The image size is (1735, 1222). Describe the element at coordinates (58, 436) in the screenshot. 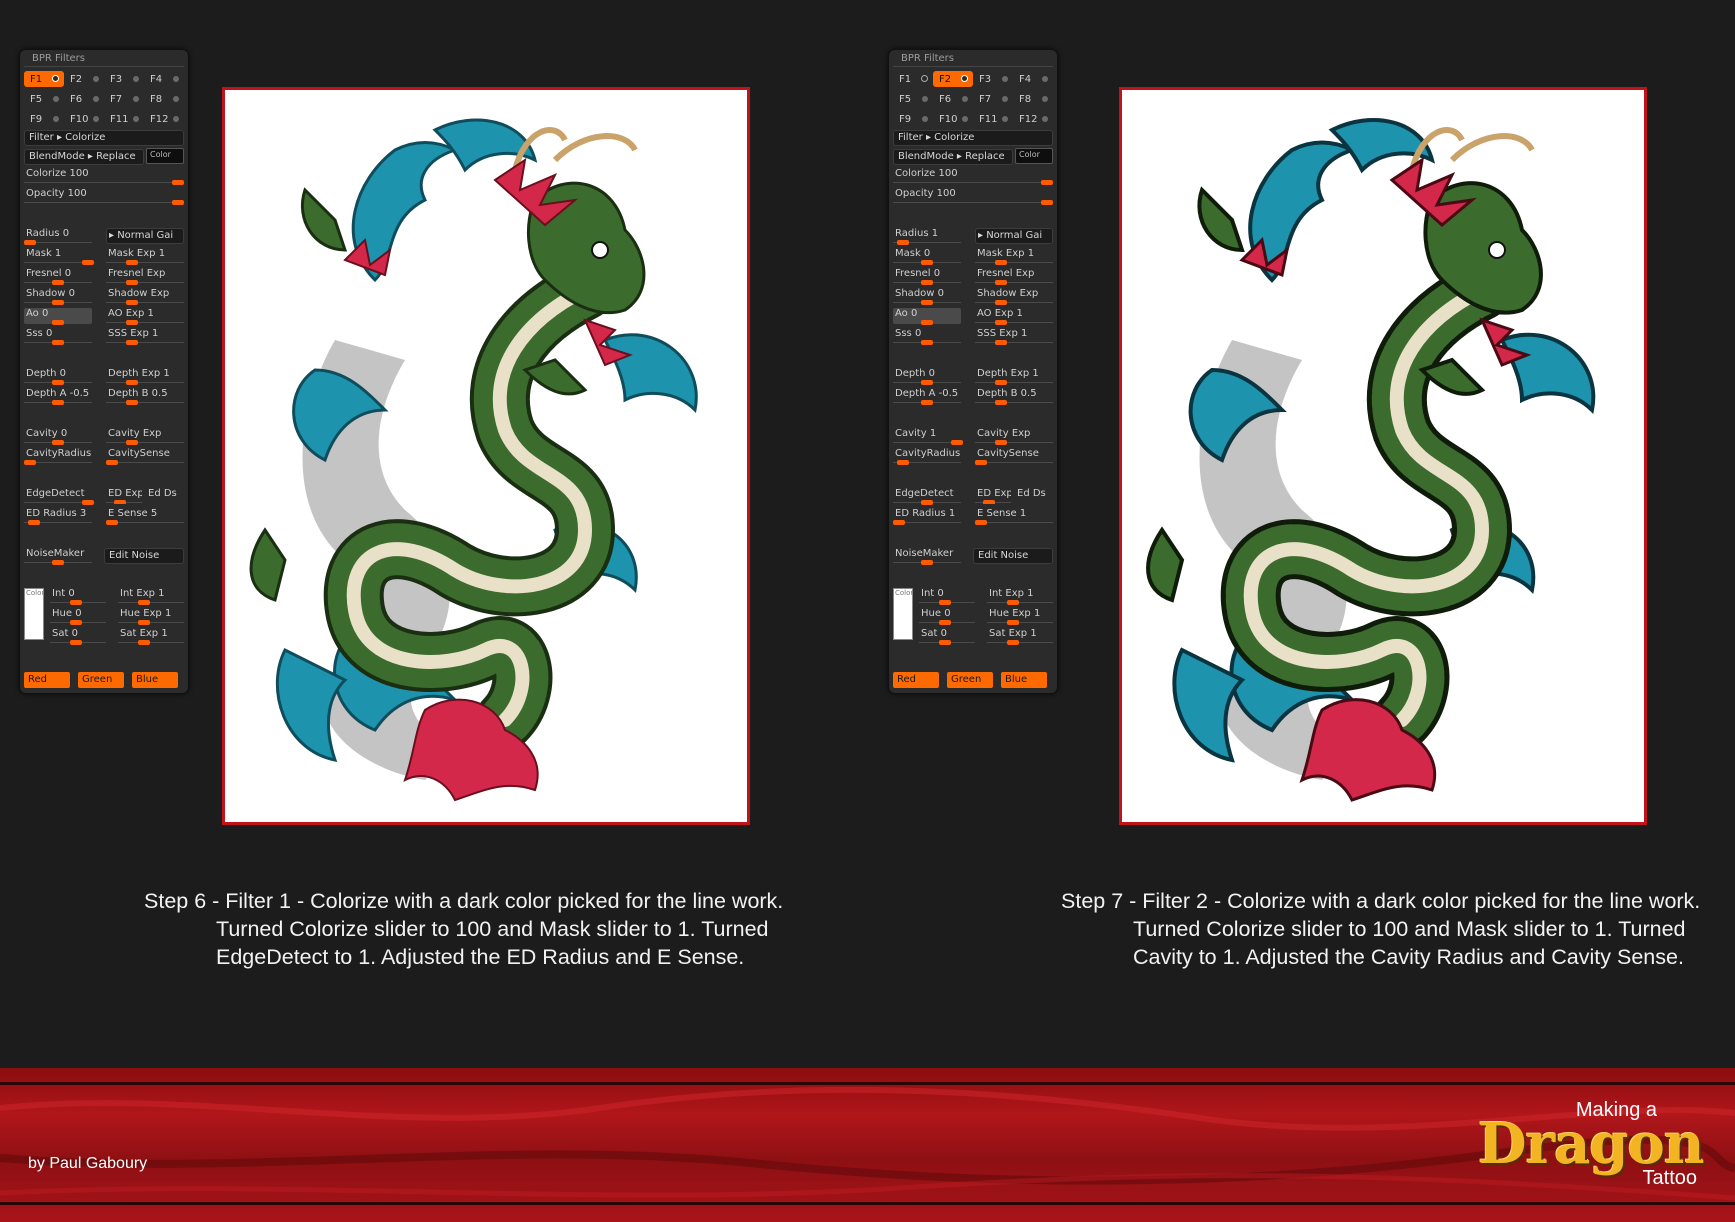

I see `cavity-slider: Cavity 0` at that location.